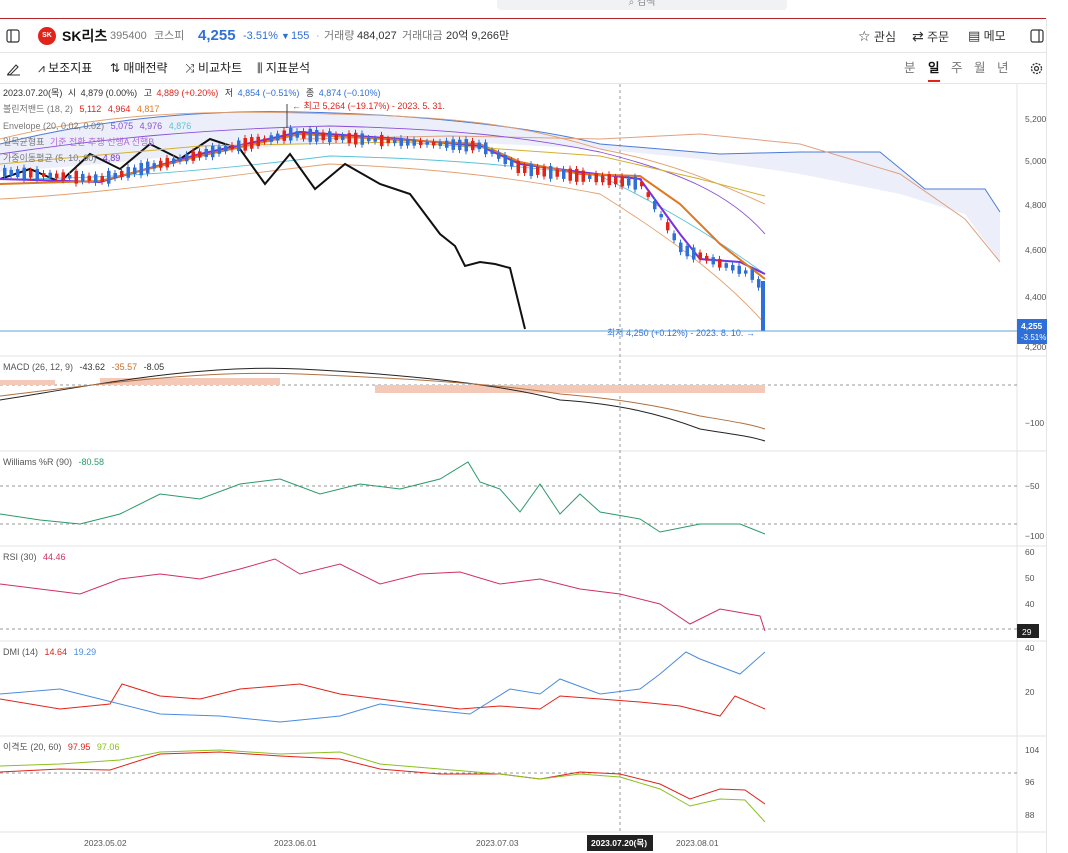  What do you see at coordinates (910, 68) in the screenshot?
I see `period-minute: 분` at bounding box center [910, 68].